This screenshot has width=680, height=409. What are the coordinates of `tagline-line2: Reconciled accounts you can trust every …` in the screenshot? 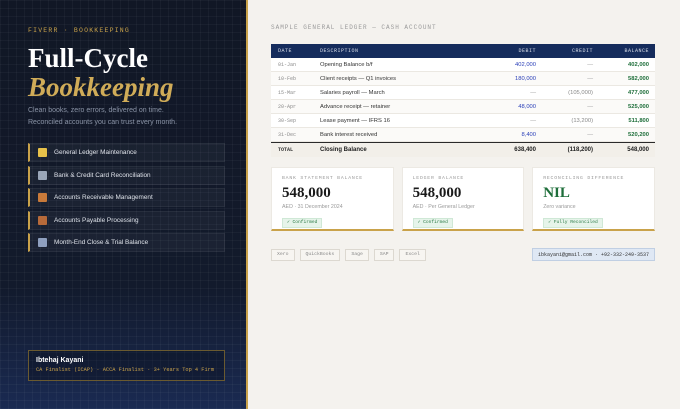 It's located at (103, 122).